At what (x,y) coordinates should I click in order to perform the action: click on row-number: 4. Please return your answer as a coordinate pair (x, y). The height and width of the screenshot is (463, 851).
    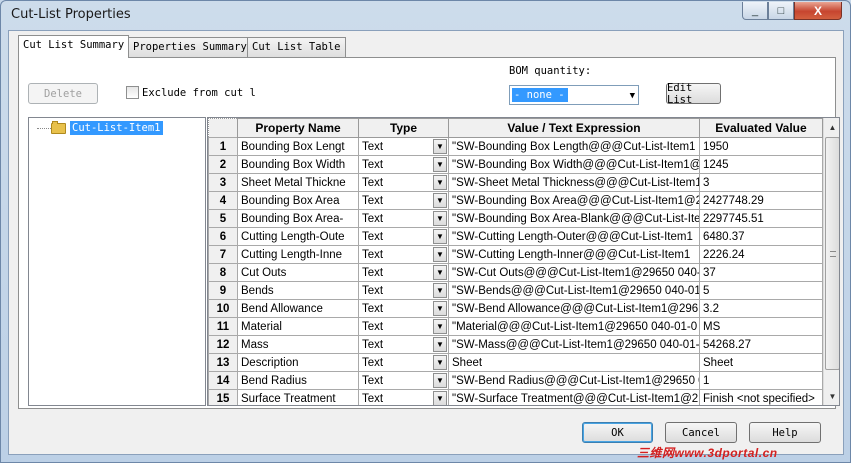
    Looking at the image, I should click on (223, 200).